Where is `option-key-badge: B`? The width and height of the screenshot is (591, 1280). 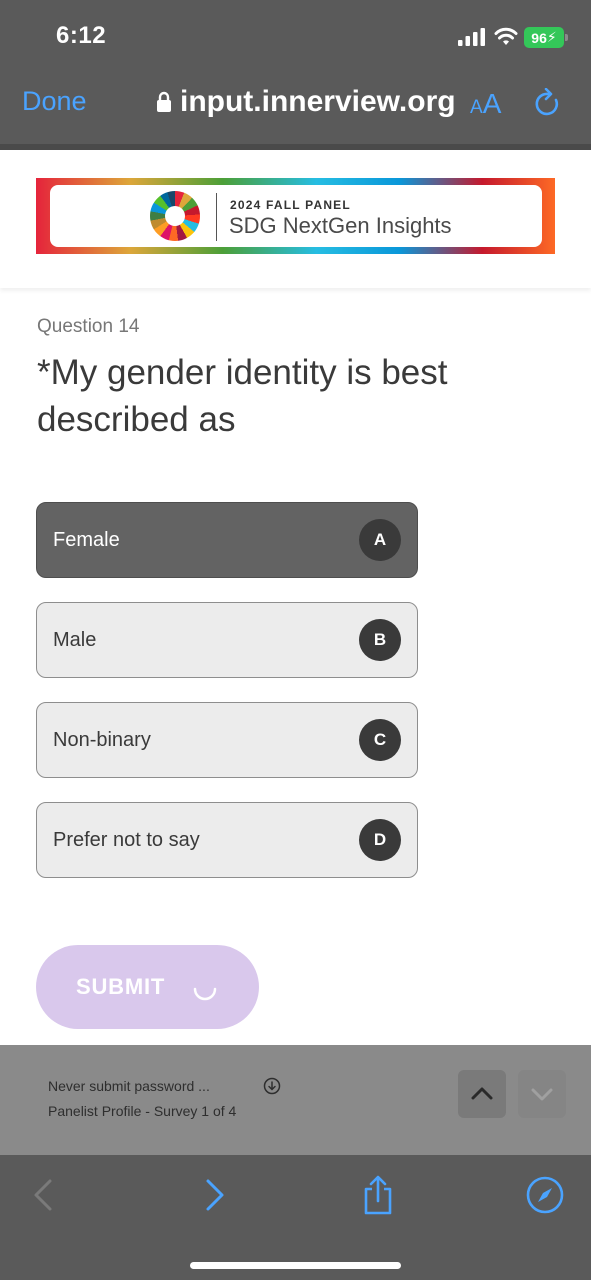 option-key-badge: B is located at coordinates (380, 640).